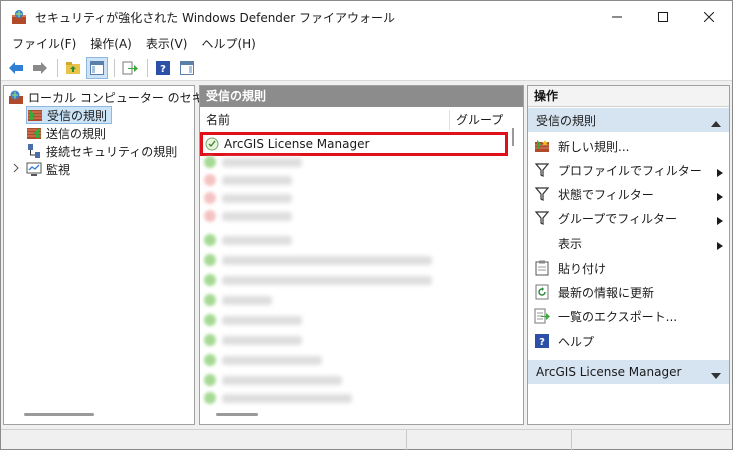 This screenshot has width=733, height=450. I want to click on inbound-rules-icon, so click(35, 115).